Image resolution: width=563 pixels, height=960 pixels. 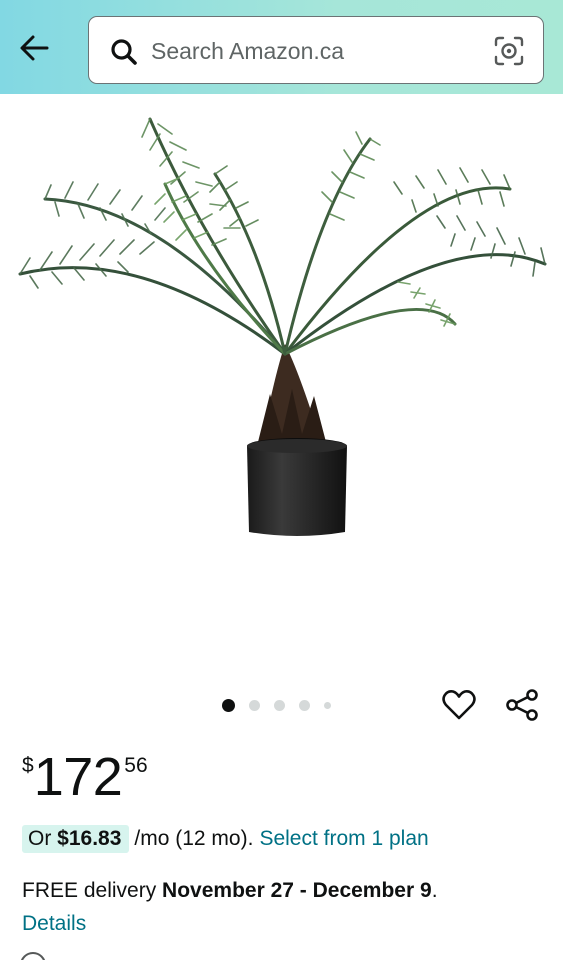 I want to click on financing-amount: $16.83, so click(x=89, y=838).